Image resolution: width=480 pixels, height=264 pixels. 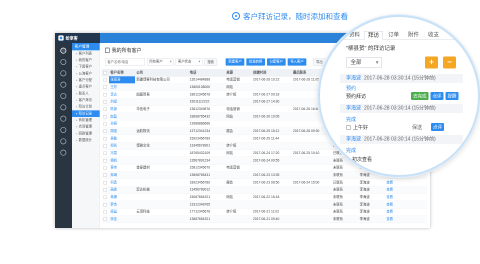 I want to click on nav-item: 重点客户, so click(x=86, y=87).